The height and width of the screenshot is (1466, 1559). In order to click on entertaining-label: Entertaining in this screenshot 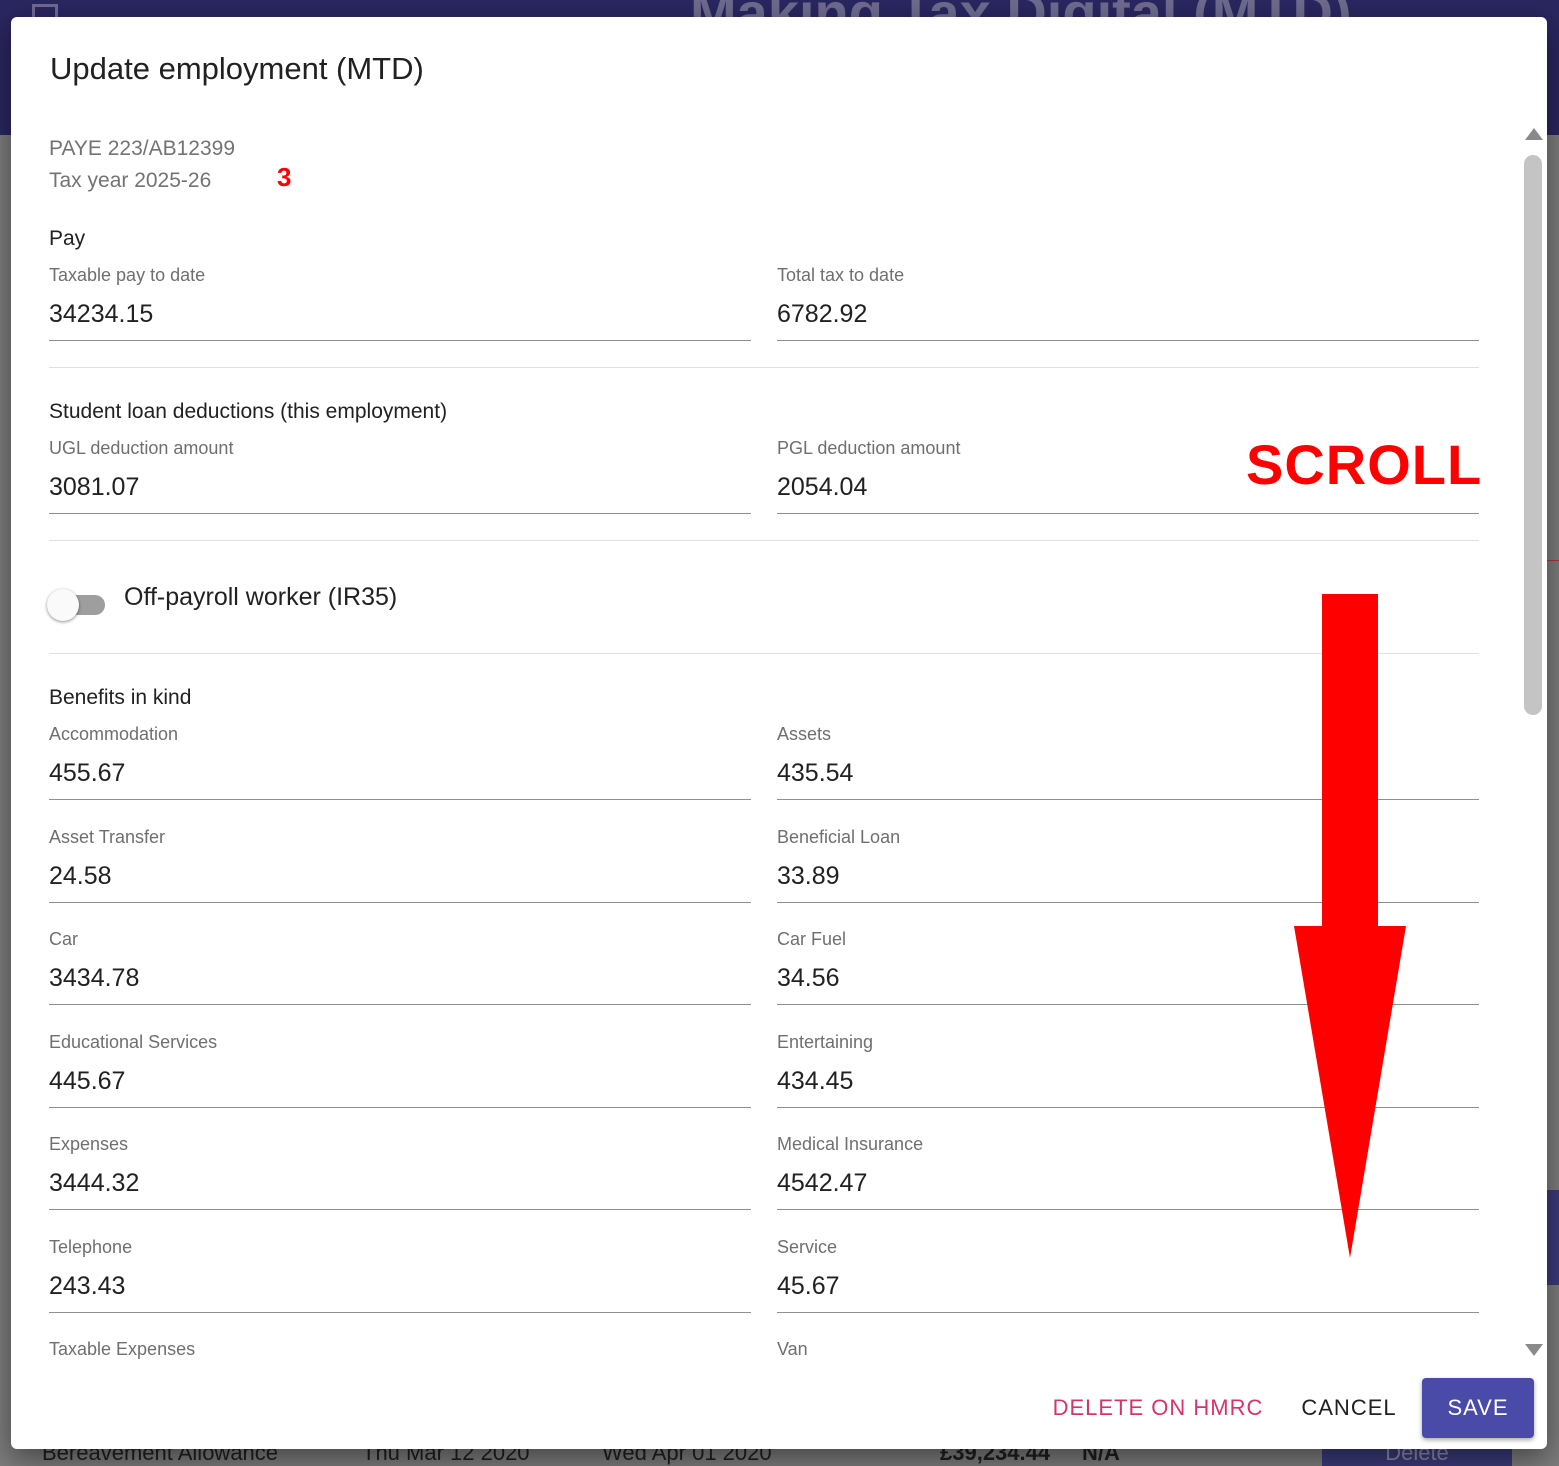, I will do `click(825, 1041)`.